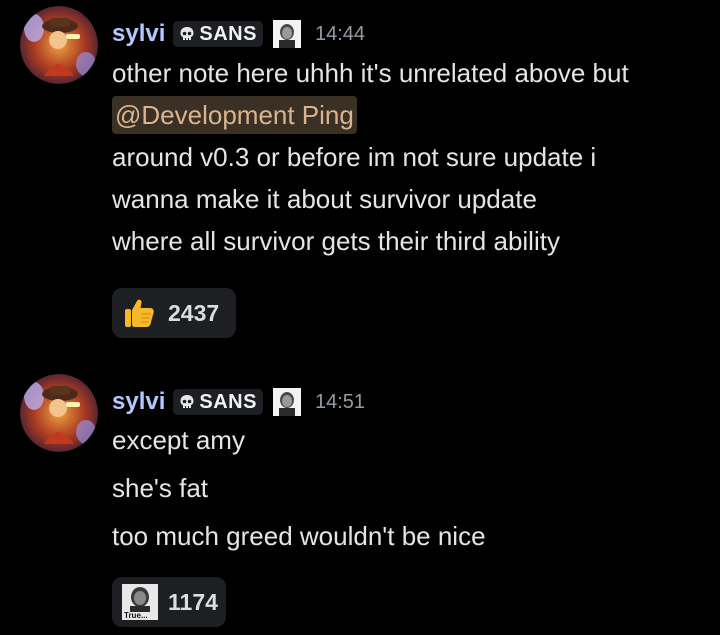  Describe the element at coordinates (160, 488) in the screenshot. I see `message-line: she's fat` at that location.